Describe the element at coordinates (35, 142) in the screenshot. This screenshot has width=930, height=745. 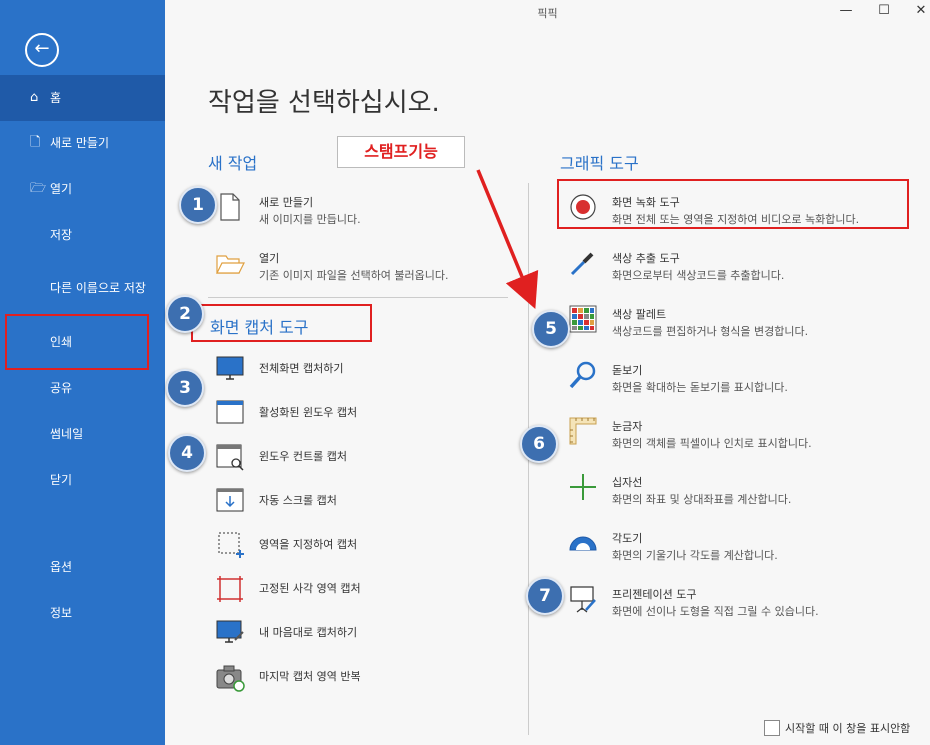
I see `new-file-icon: 🗋` at that location.